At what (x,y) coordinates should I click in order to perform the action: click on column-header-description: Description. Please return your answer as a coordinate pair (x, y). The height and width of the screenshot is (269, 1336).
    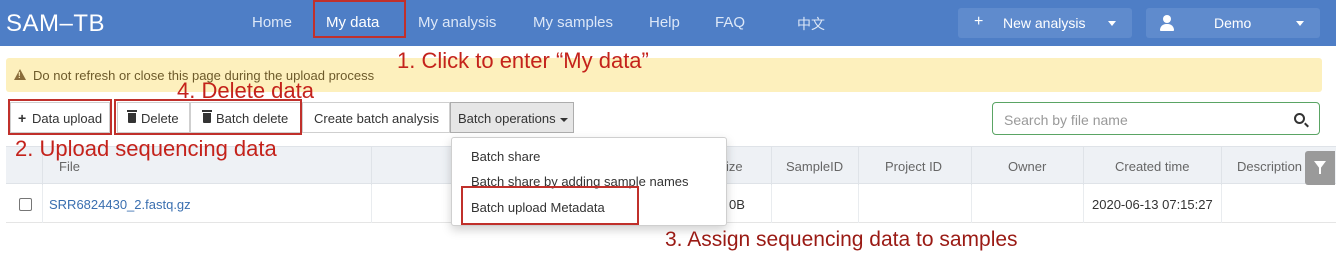
    Looking at the image, I should click on (1269, 166).